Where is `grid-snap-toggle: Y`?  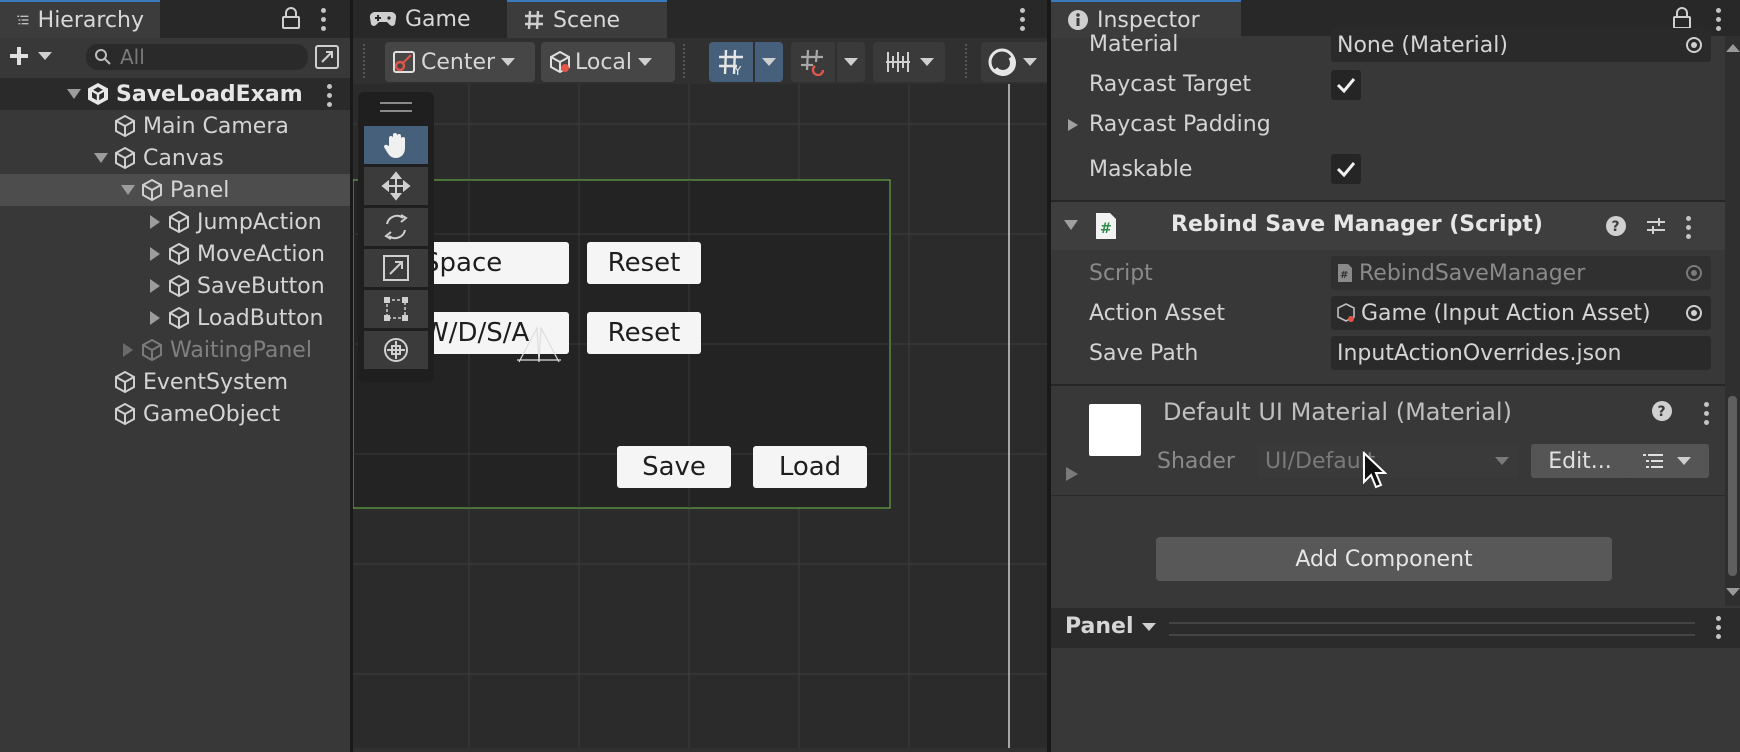 grid-snap-toggle: Y is located at coordinates (731, 62).